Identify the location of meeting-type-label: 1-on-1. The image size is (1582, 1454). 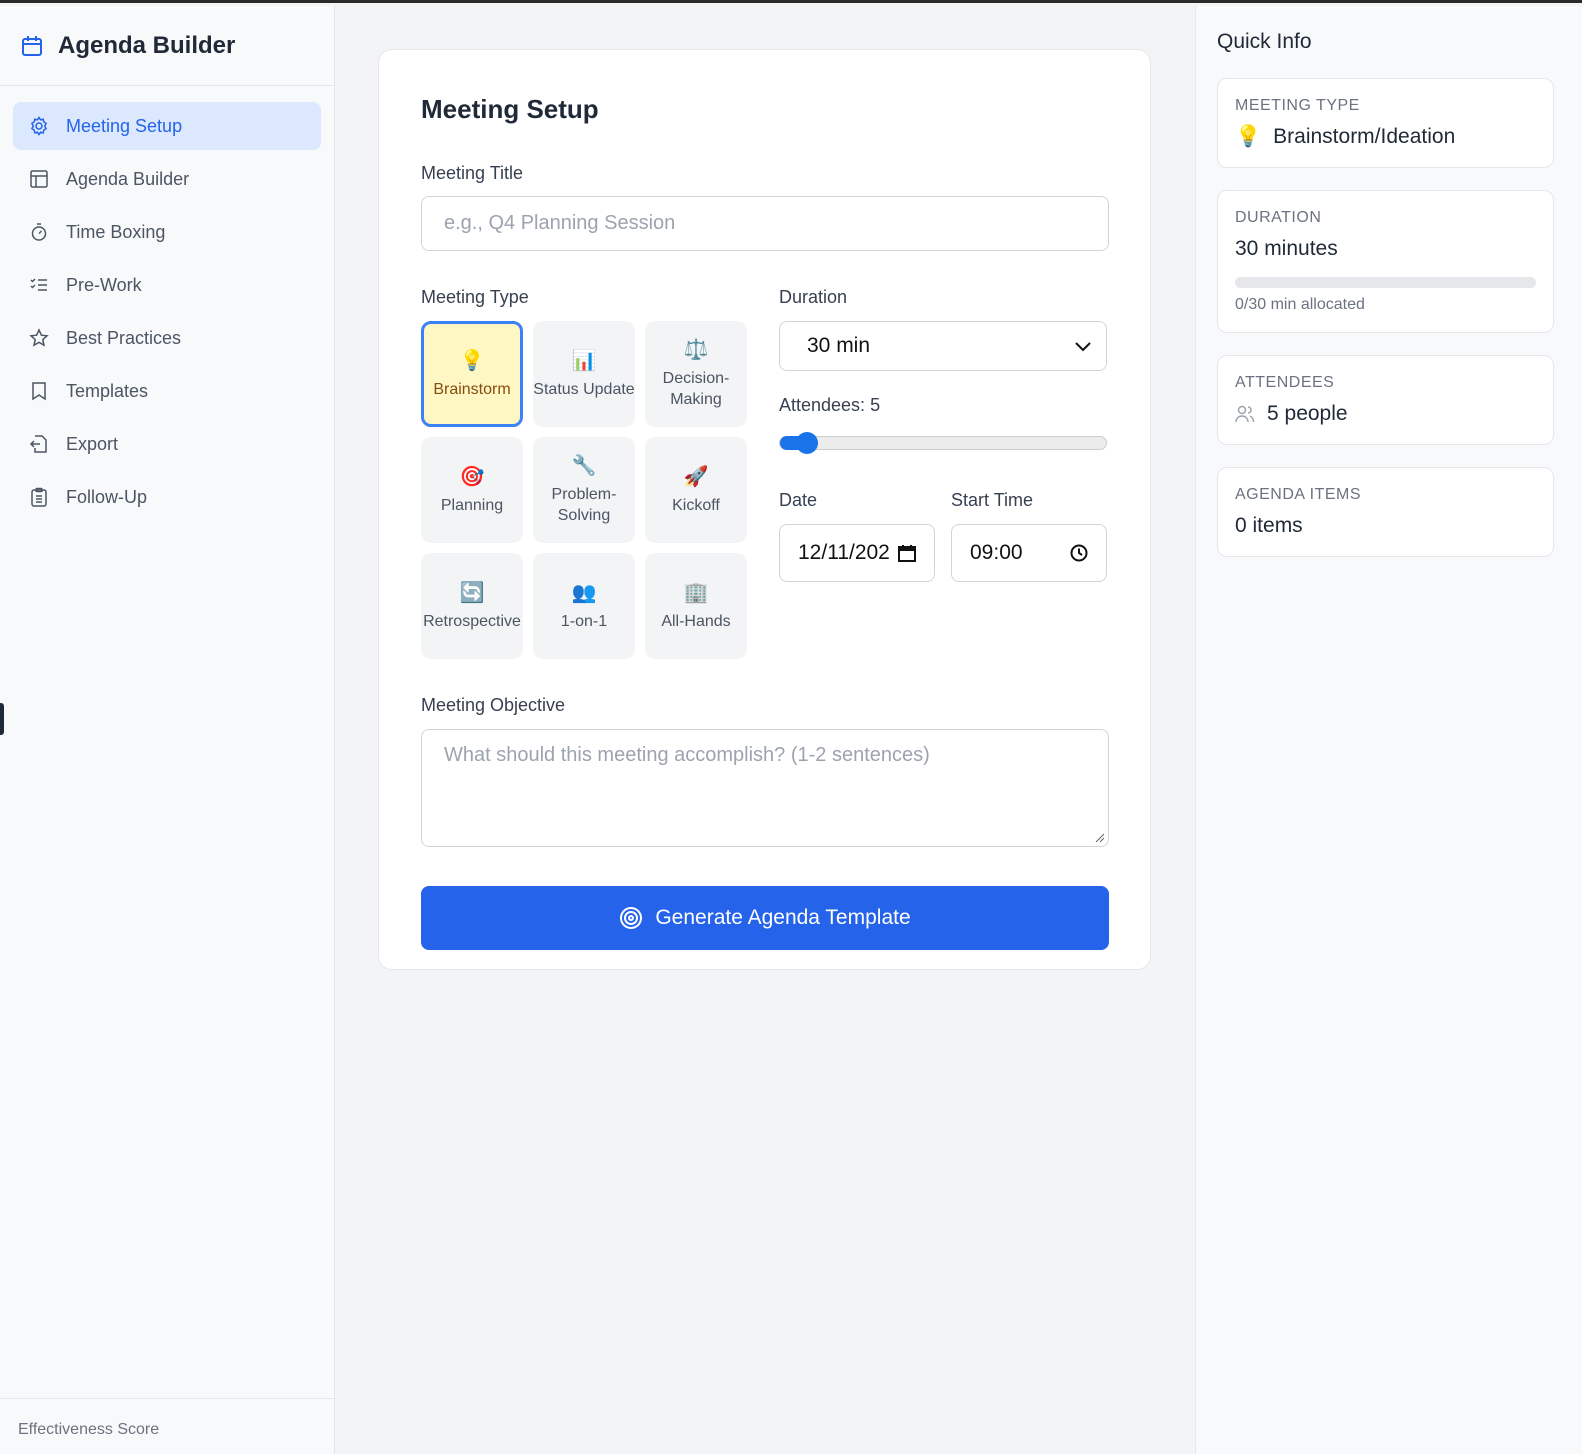
(584, 621).